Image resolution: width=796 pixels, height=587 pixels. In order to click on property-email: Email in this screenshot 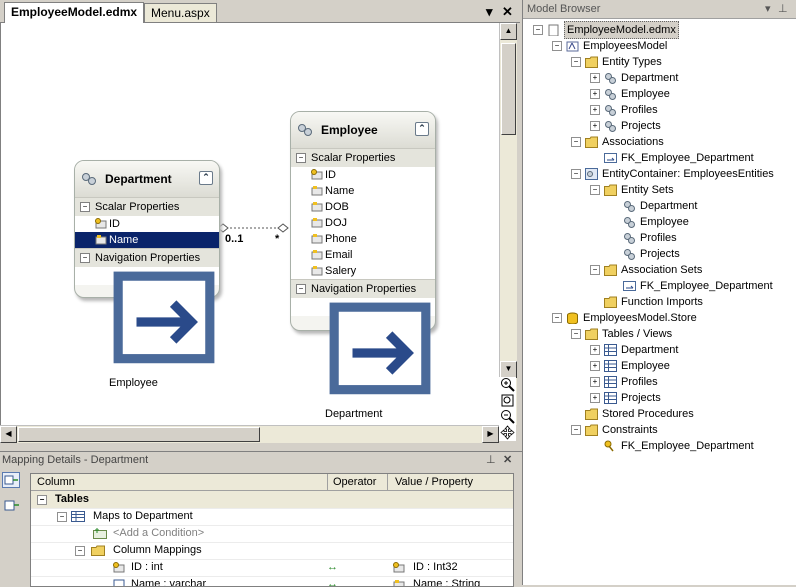, I will do `click(363, 255)`.